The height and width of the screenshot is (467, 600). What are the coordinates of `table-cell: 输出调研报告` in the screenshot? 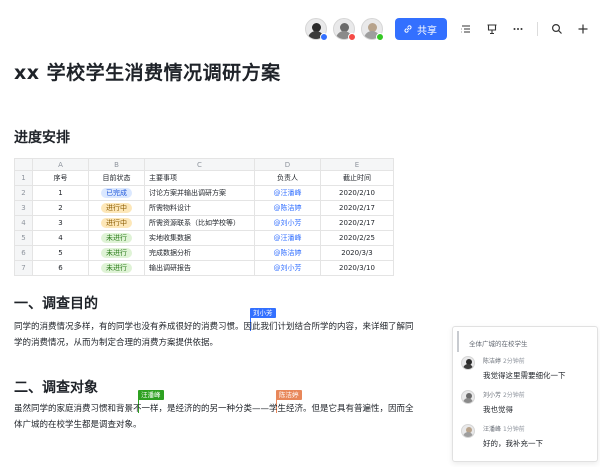 It's located at (199, 268).